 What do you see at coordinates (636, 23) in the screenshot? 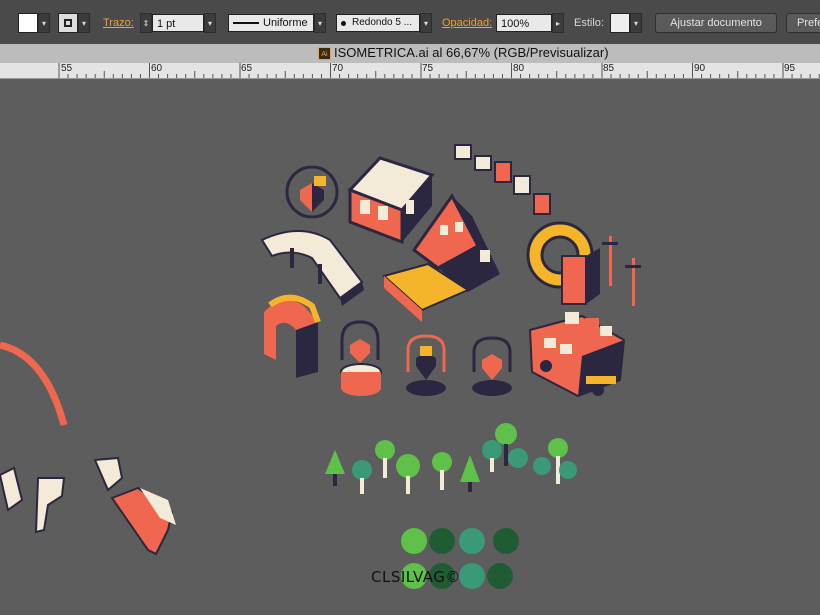
I see `style-dropdown-icon: ▾` at bounding box center [636, 23].